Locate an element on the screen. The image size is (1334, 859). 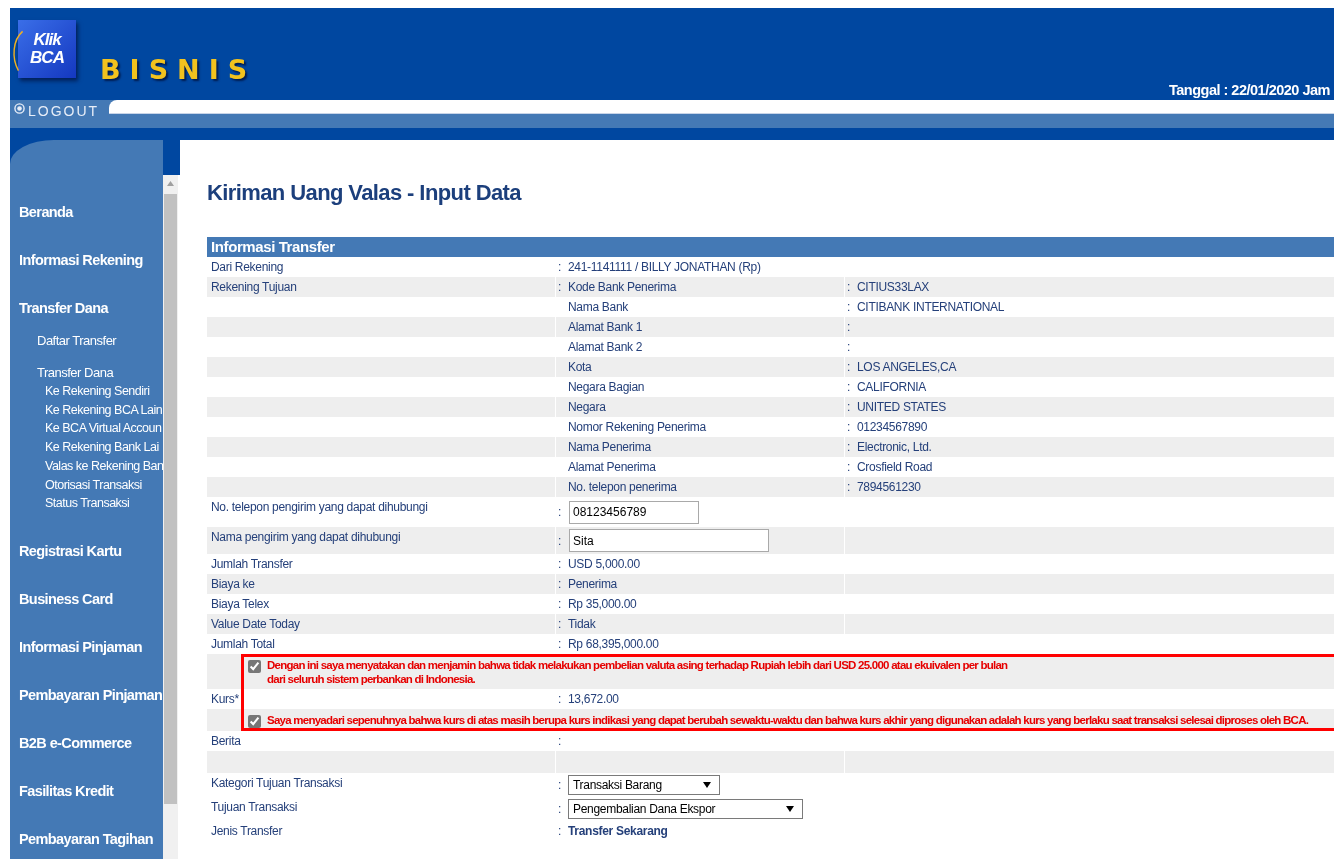
field-value: Rp 68,395,000.00 is located at coordinates (613, 644).